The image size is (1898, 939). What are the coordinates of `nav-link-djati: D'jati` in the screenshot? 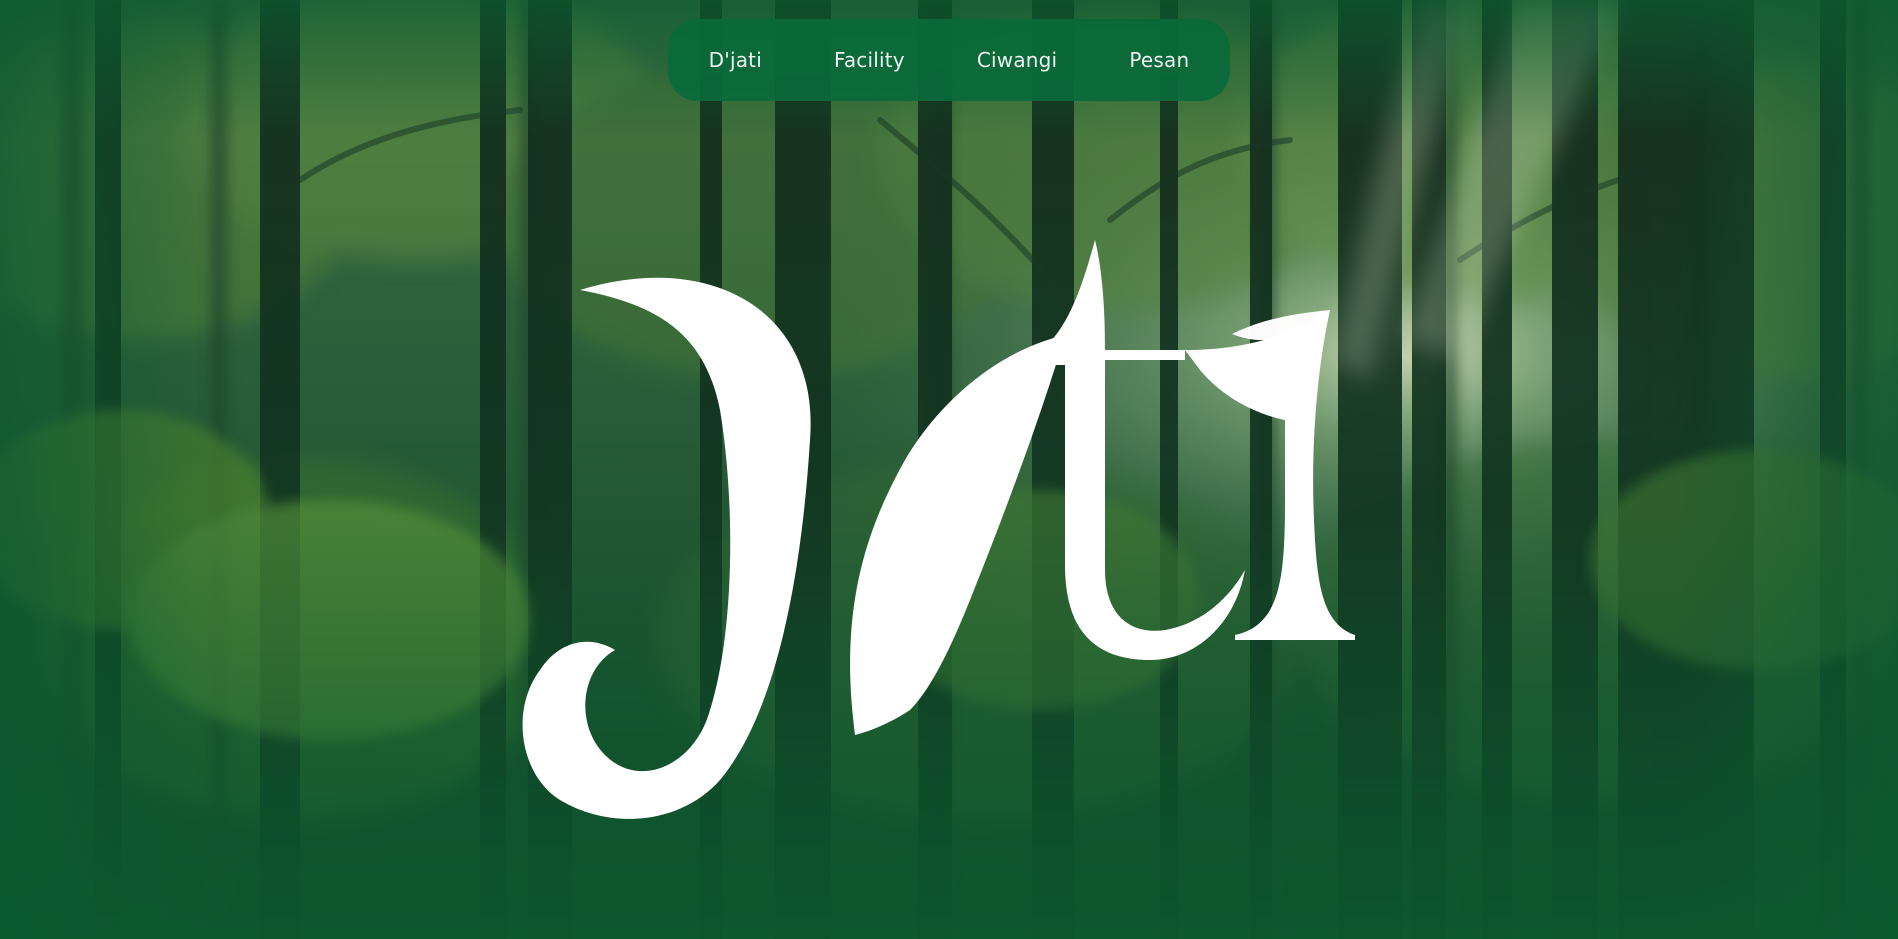 It's located at (735, 60).